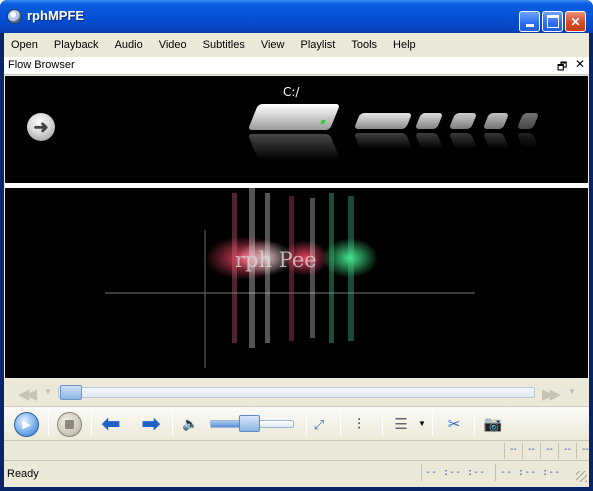 Image resolution: width=593 pixels, height=491 pixels. Describe the element at coordinates (530, 472) in the screenshot. I see `total-time: -- :-- :--` at that location.